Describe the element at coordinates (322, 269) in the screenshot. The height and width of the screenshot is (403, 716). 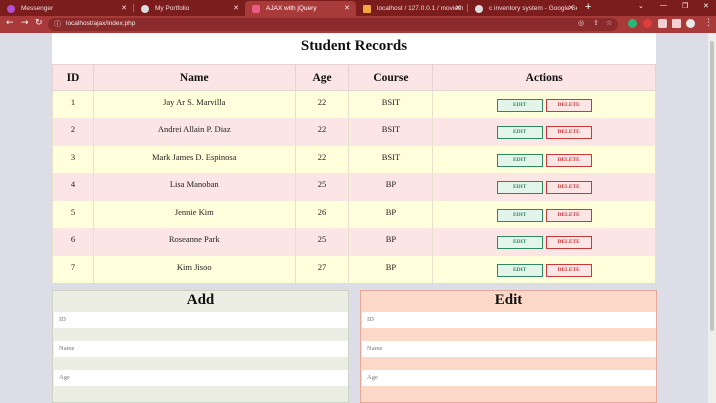
I see `cell-age: 27` at that location.